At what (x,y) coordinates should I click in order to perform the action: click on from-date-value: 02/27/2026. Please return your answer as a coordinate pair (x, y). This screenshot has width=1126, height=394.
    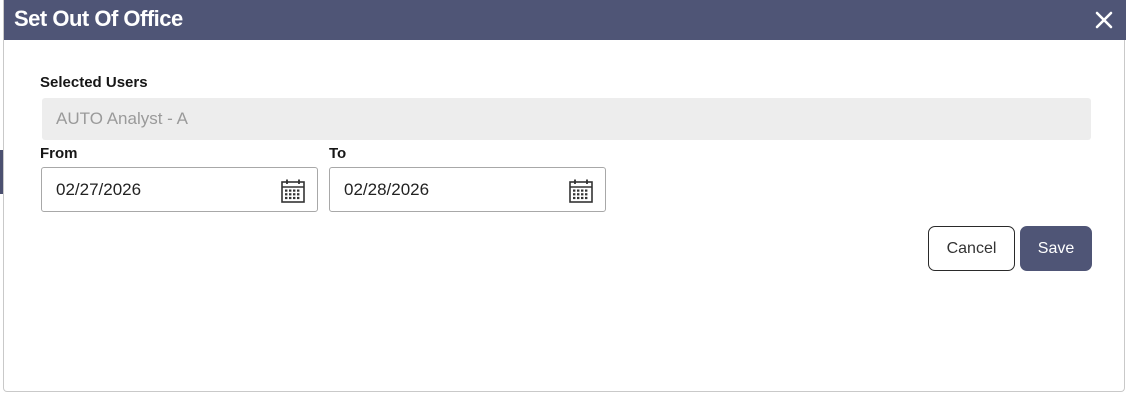
    Looking at the image, I should click on (99, 189).